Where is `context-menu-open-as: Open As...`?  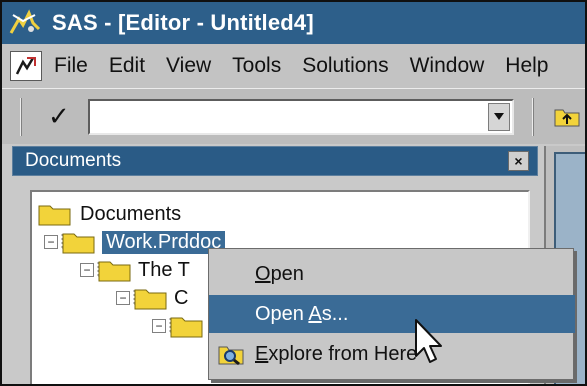
context-menu-open-as: Open As... is located at coordinates (392, 314).